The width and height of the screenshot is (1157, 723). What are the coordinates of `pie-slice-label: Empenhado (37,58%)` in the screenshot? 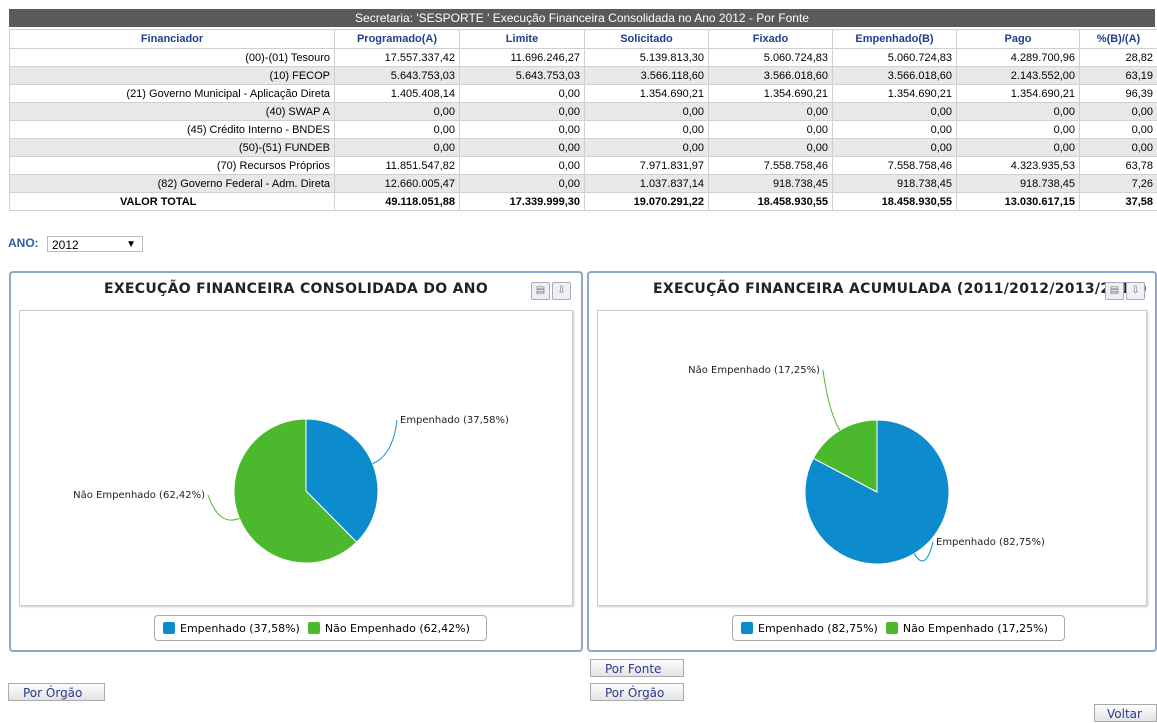 It's located at (454, 420).